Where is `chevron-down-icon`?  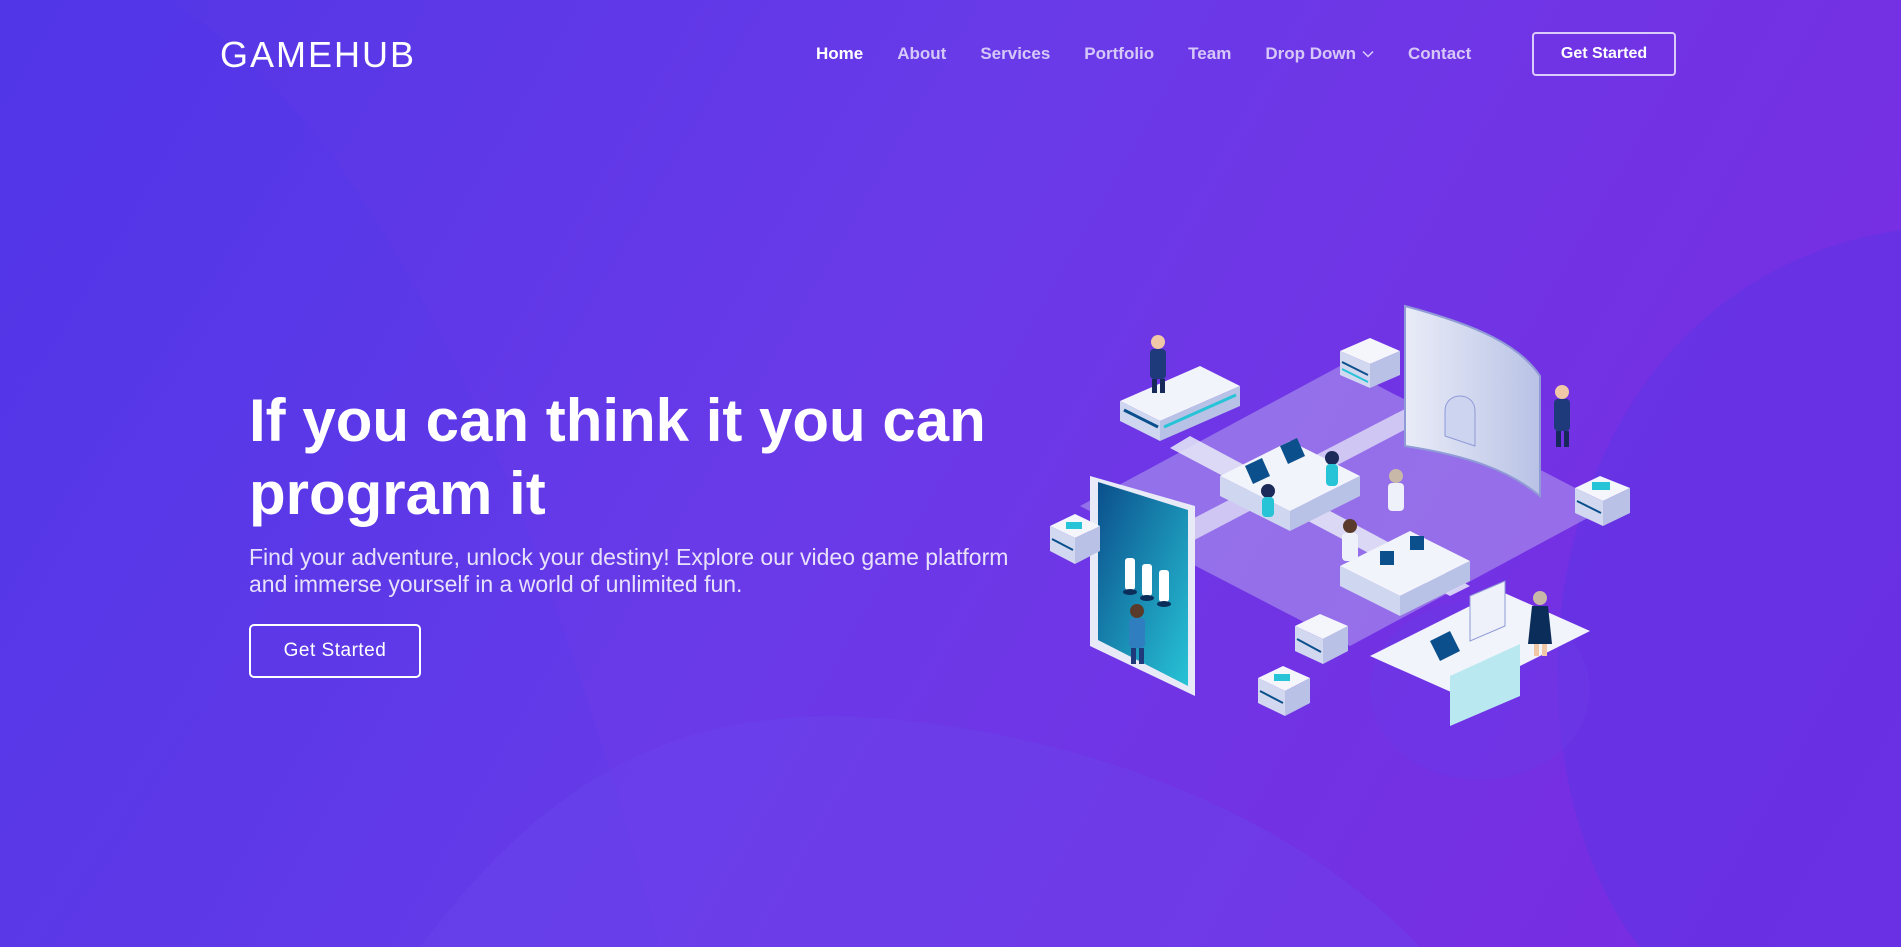
chevron-down-icon is located at coordinates (1368, 54).